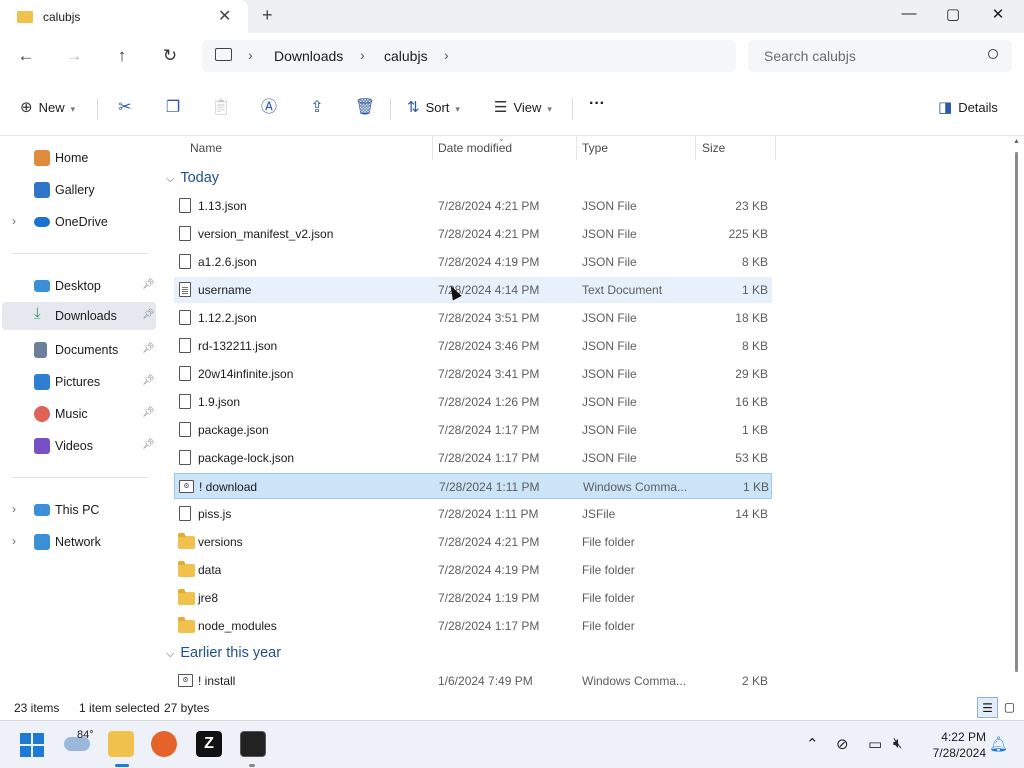 This screenshot has width=1024, height=768. Describe the element at coordinates (253, 744) in the screenshot. I see `terminal-icon` at that location.